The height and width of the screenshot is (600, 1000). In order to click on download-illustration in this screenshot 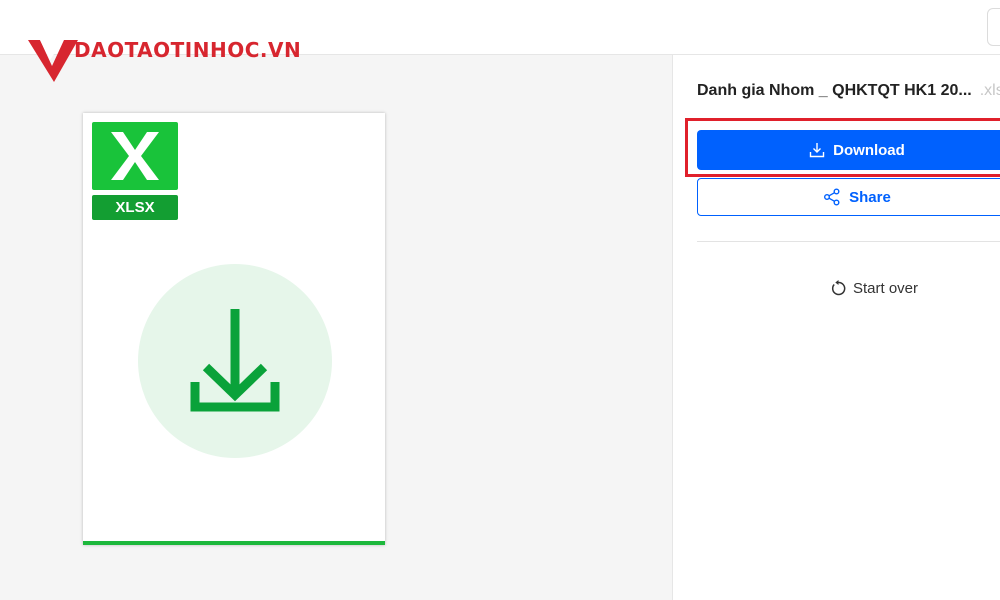, I will do `click(235, 361)`.